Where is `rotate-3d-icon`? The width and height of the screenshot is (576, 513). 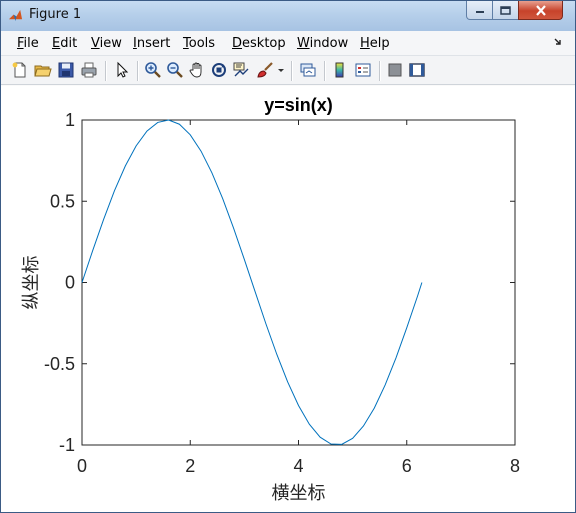 rotate-3d-icon is located at coordinates (219, 70).